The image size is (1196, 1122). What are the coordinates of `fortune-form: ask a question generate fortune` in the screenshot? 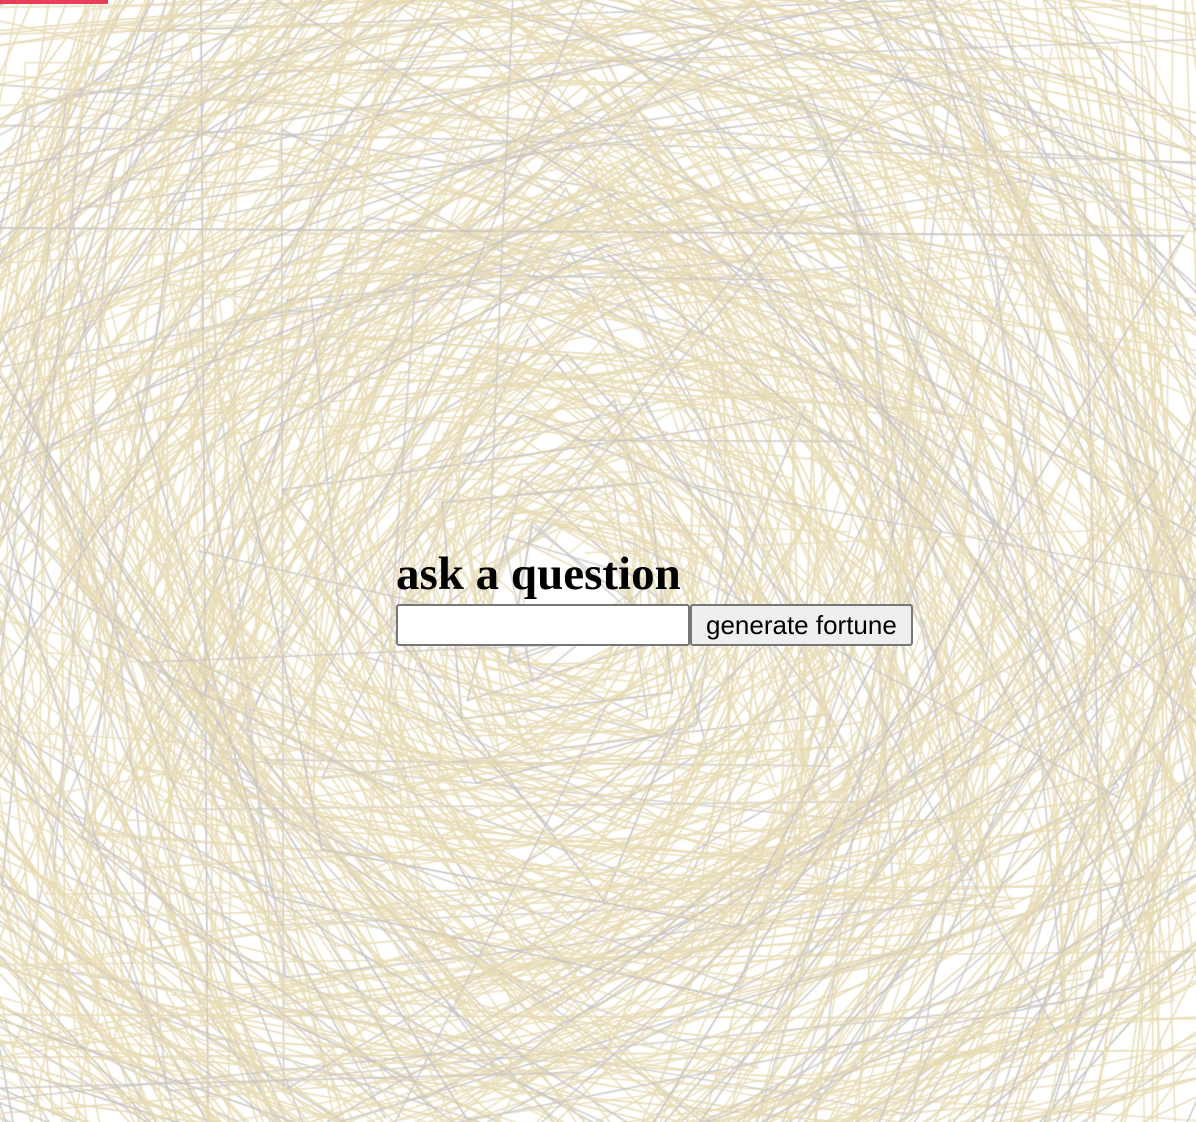 It's located at (654, 597).